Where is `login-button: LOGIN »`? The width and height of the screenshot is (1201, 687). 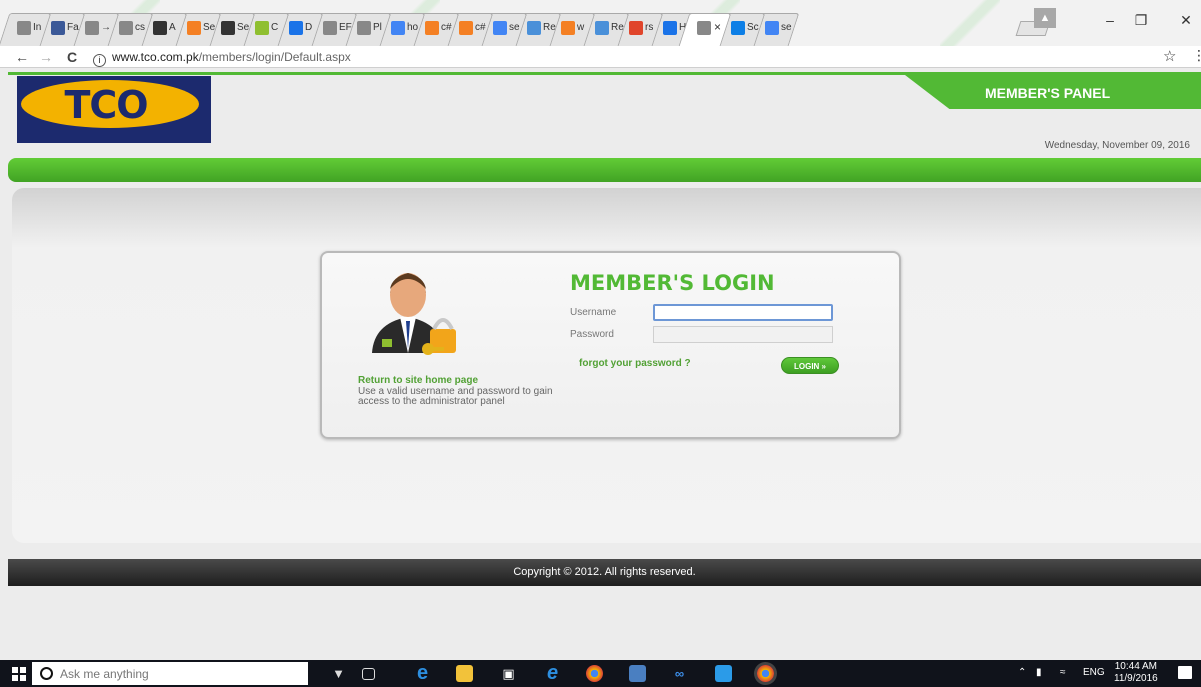 login-button: LOGIN » is located at coordinates (810, 365).